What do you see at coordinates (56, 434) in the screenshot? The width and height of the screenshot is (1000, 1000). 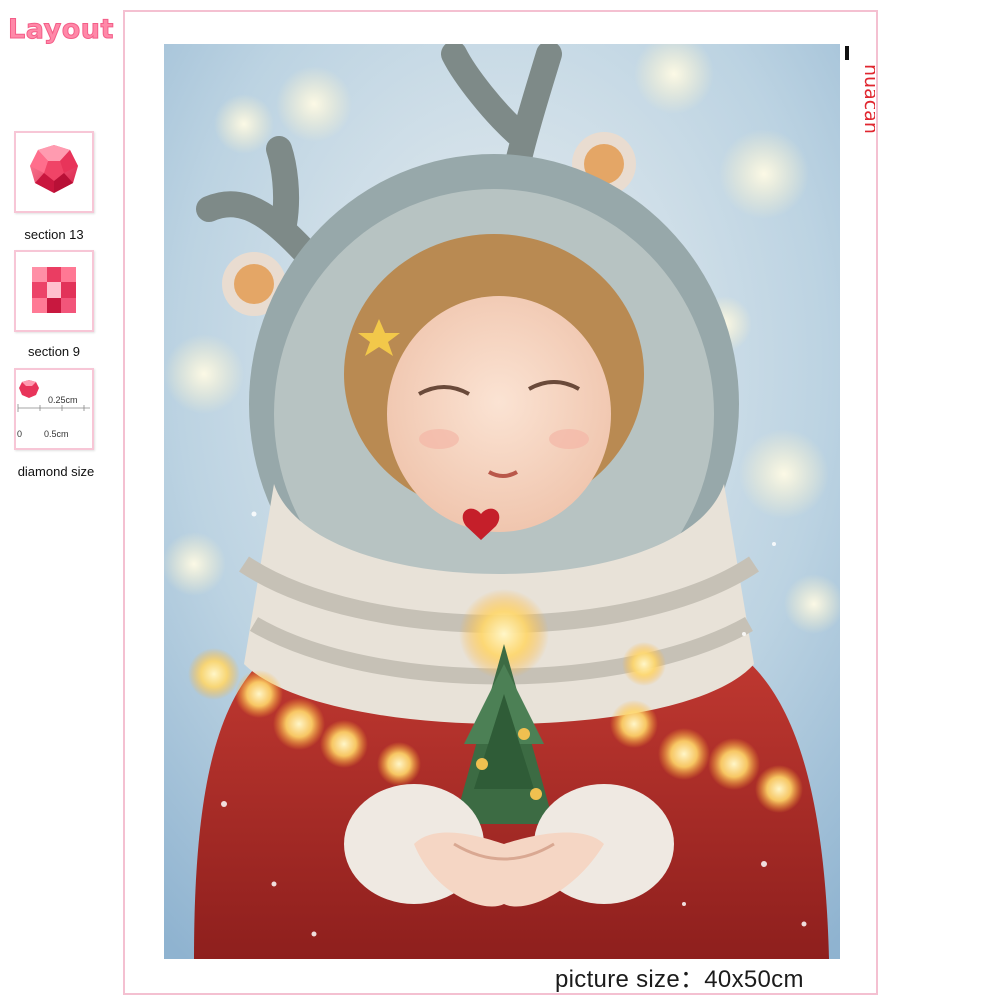 I see `ruler-large-text: 0.5cm` at bounding box center [56, 434].